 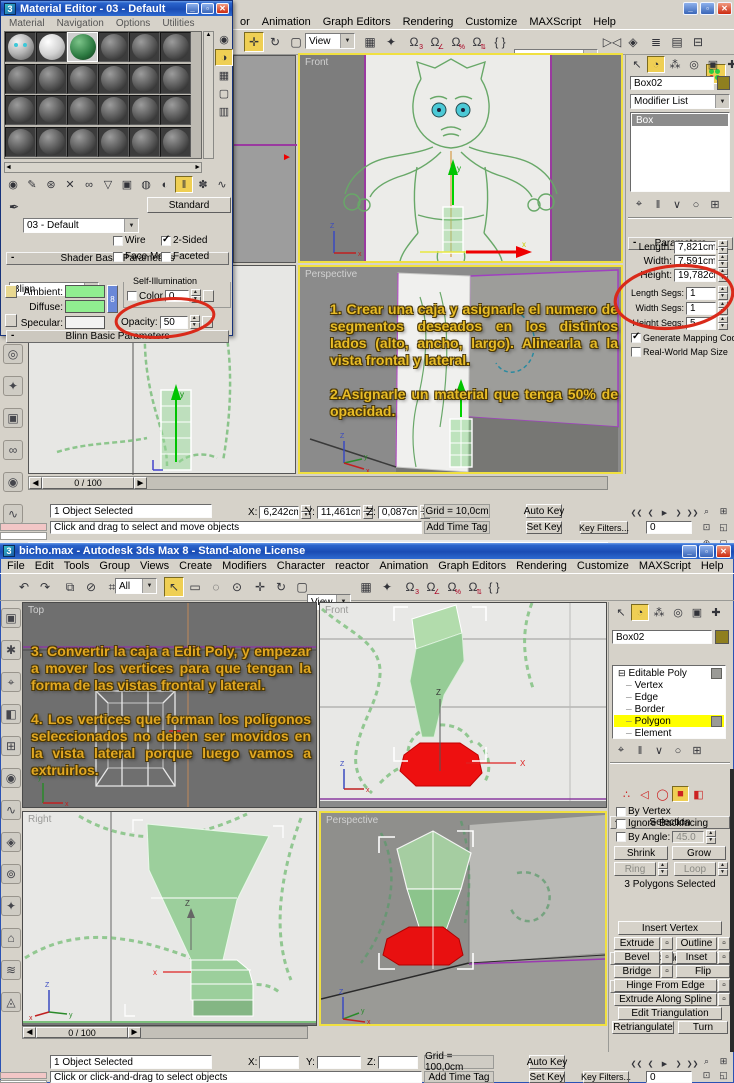 What do you see at coordinates (11, 874) in the screenshot?
I see `reactor-toolbar-icon: ⊚` at bounding box center [11, 874].